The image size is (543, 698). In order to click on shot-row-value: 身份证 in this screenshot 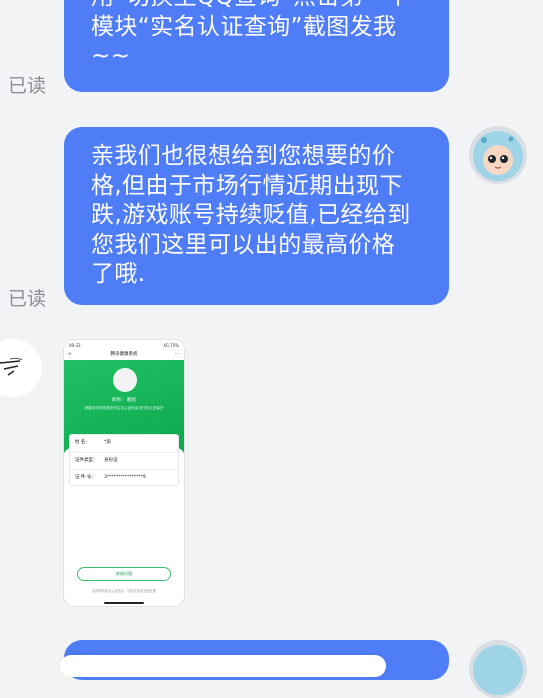, I will do `click(111, 460)`.